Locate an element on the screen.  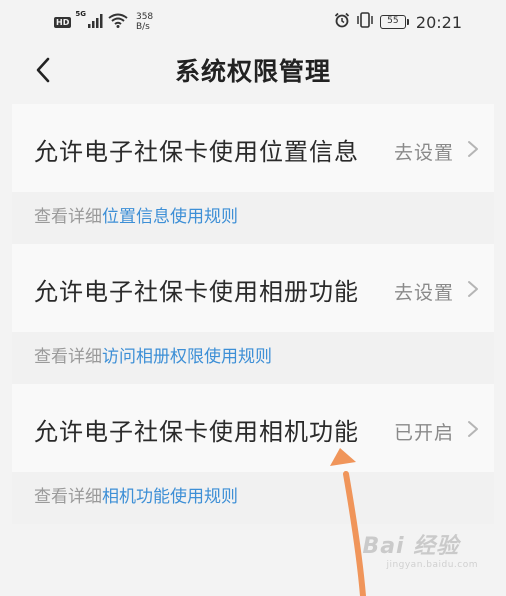
watermark-url: jingyan.baidu.com is located at coordinates (432, 565).